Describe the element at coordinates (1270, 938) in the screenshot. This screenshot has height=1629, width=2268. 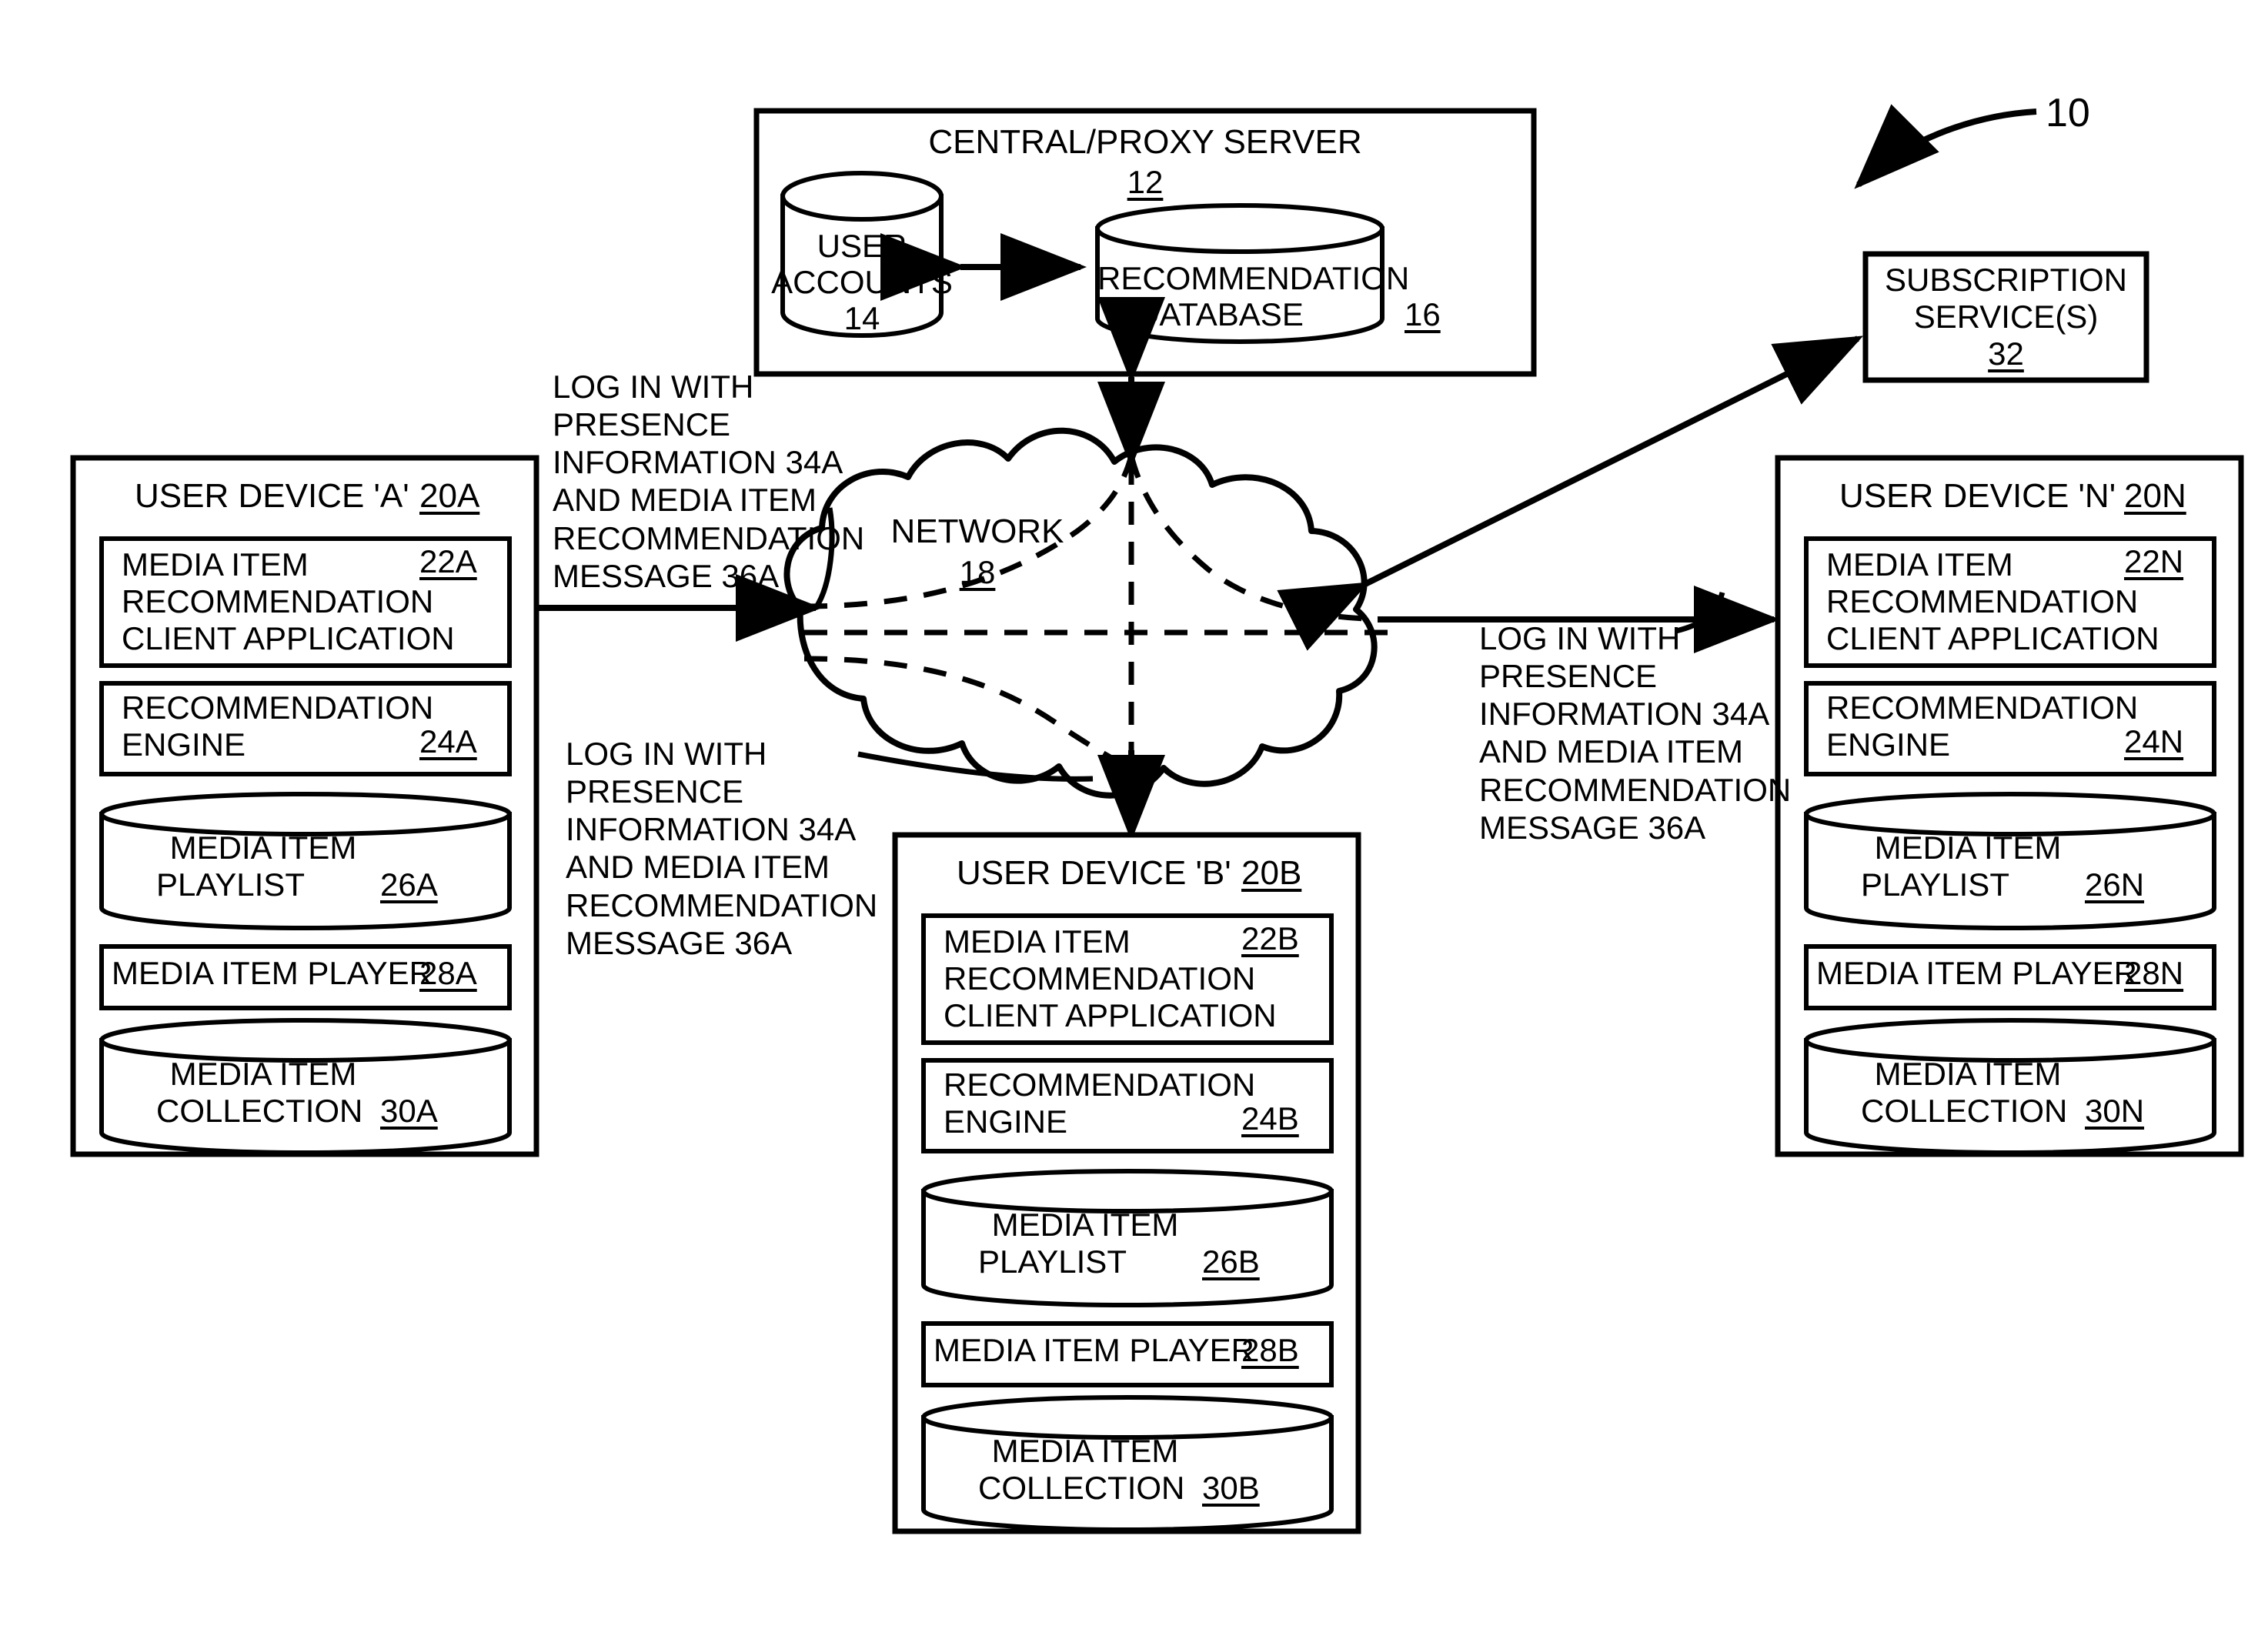
I see `device-b-client-app-ref: 22B` at that location.